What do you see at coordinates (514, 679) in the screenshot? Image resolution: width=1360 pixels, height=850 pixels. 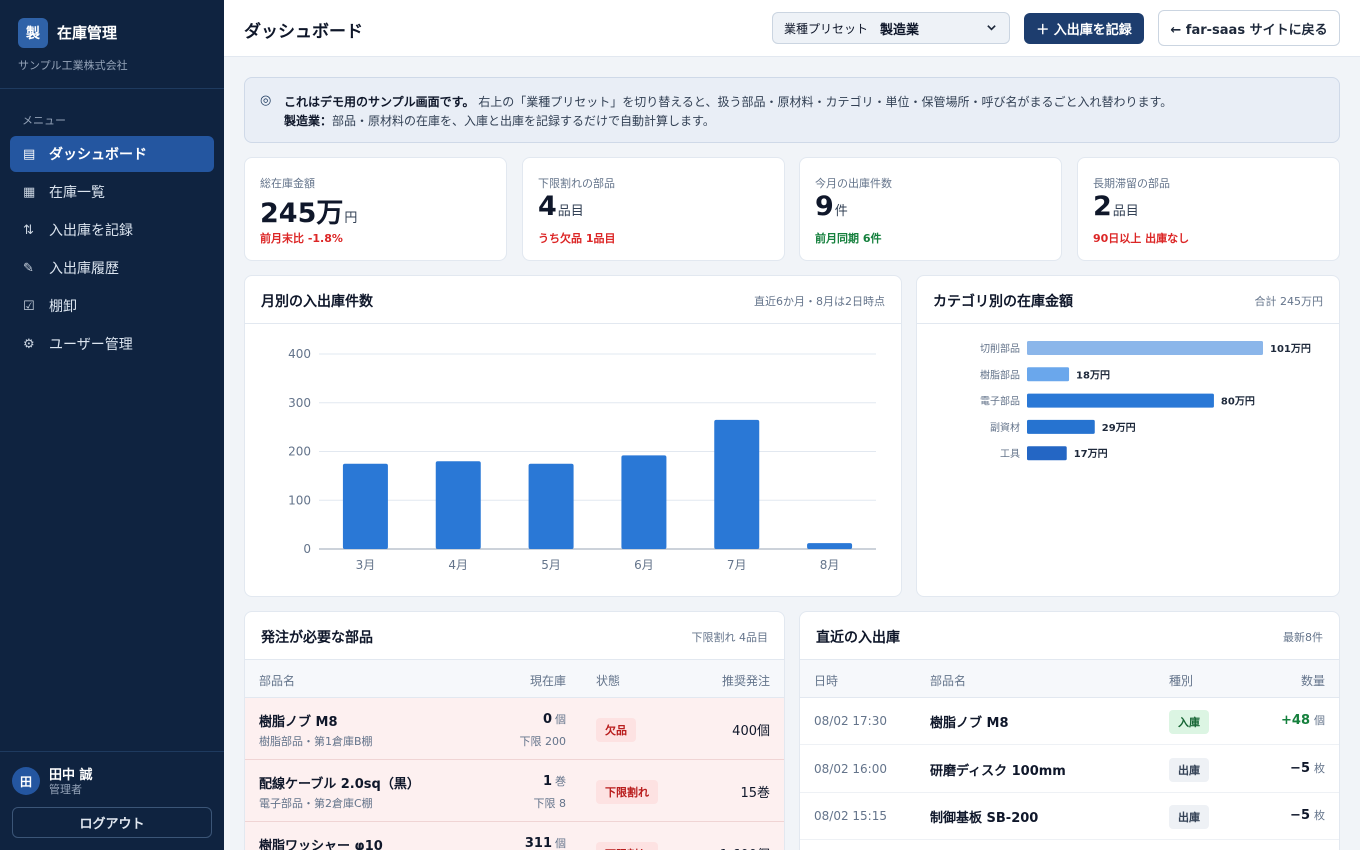 I see `table-header: 部品名 現在庫 状態 推奨発注` at bounding box center [514, 679].